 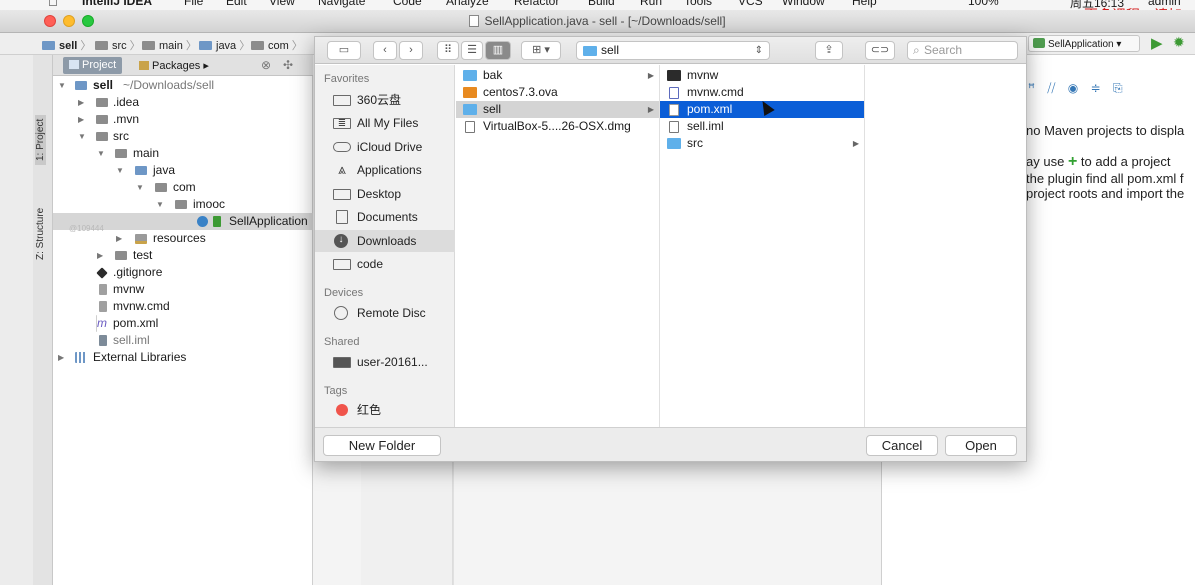 I want to click on tree-item-sell-iml: sell.iml, so click(x=183, y=340).